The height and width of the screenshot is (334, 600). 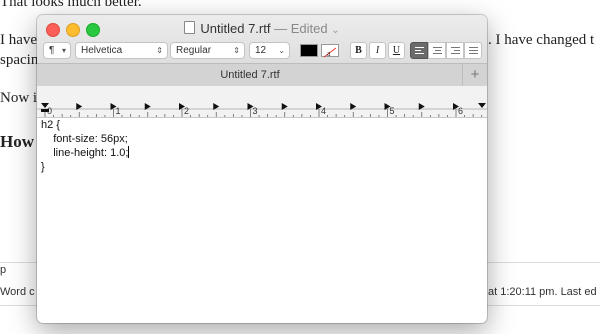 I want to click on typeface-select: Regular ⇕, so click(x=207, y=50).